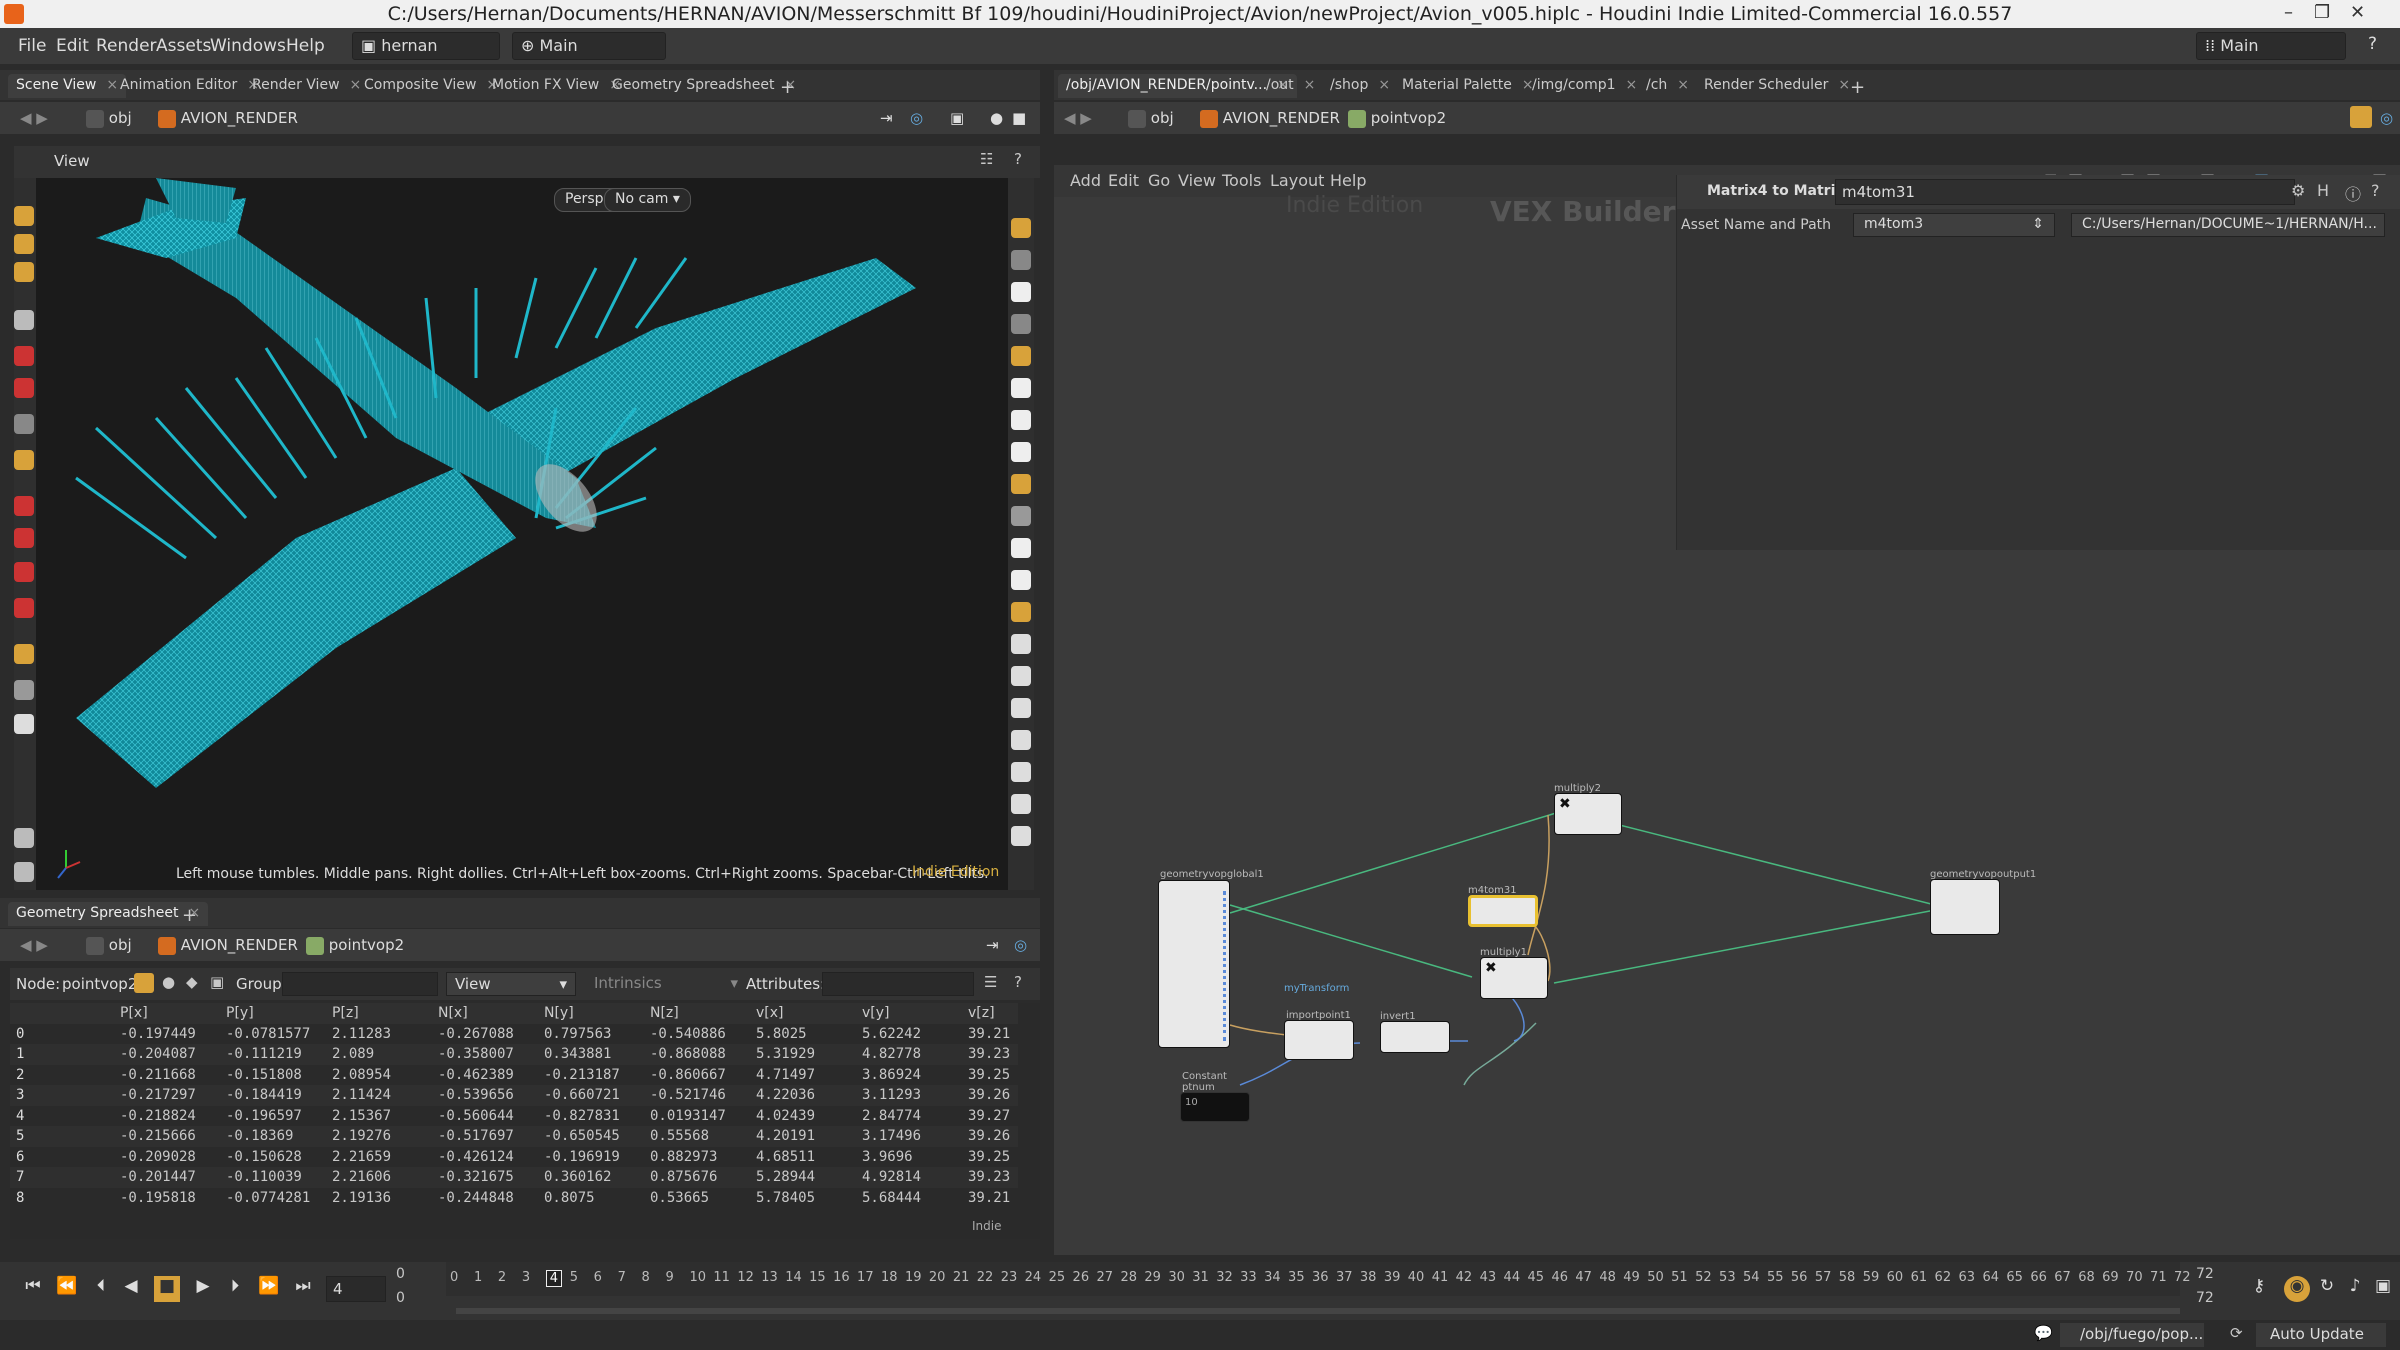 The image size is (2400, 1350). What do you see at coordinates (1360, 86) in the screenshot?
I see `tab-shop: /shop ×` at bounding box center [1360, 86].